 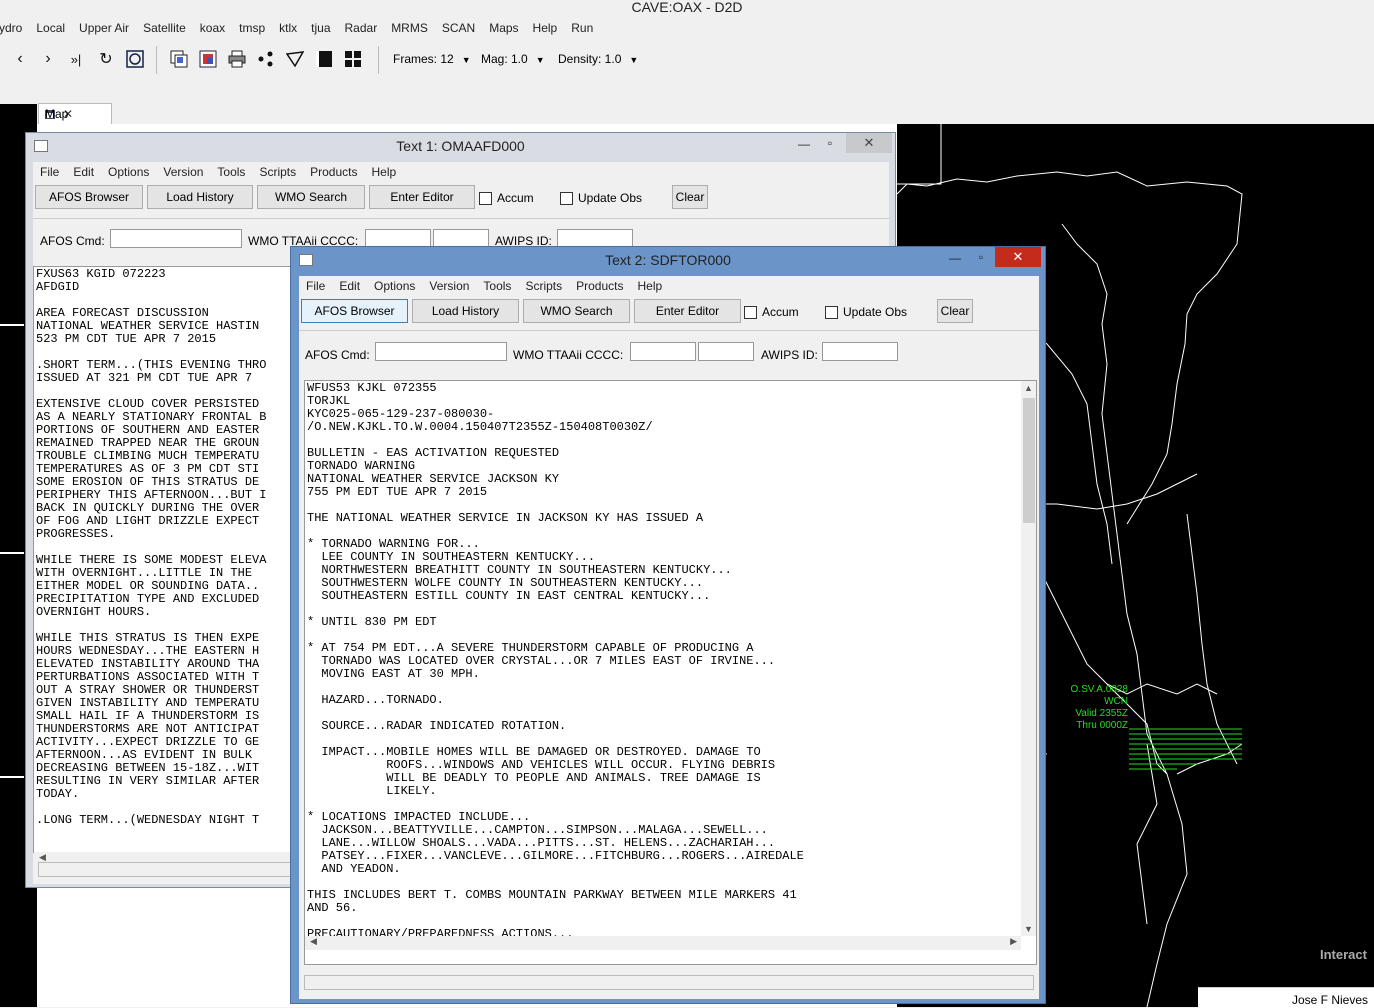 What do you see at coordinates (875, 312) in the screenshot?
I see `update-obs-label: Update Obs` at bounding box center [875, 312].